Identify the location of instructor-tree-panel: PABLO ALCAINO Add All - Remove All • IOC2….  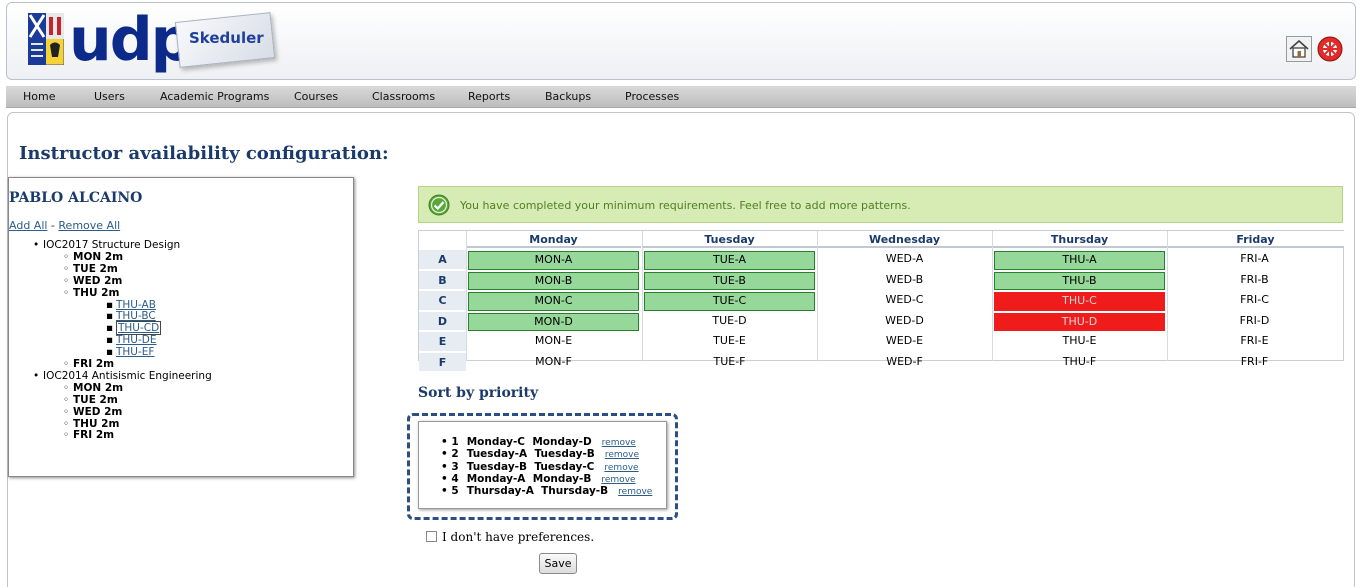
(181, 327).